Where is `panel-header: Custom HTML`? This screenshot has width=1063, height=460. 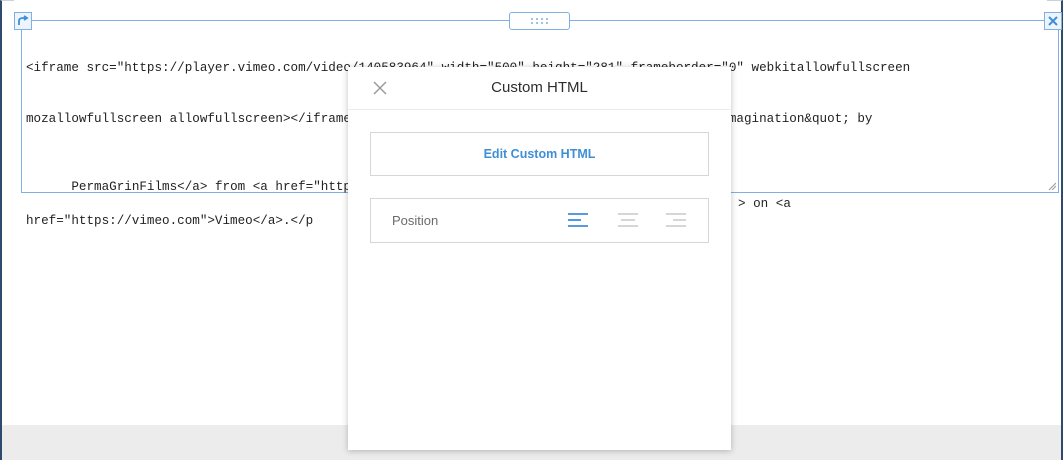
panel-header: Custom HTML is located at coordinates (539, 88).